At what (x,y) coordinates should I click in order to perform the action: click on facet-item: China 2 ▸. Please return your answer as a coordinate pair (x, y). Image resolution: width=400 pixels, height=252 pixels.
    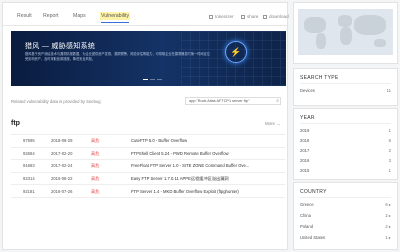
    Looking at the image, I should click on (345, 215).